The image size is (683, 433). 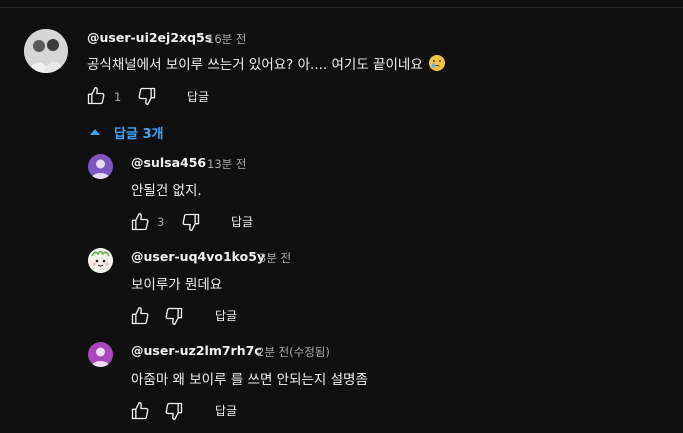 What do you see at coordinates (341, 4) in the screenshot?
I see `section-divider` at bounding box center [341, 4].